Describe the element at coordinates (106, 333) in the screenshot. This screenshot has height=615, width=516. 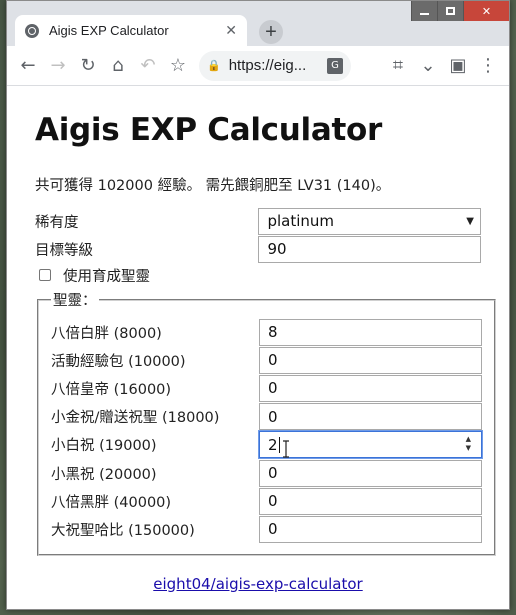
I see `spirit-label: 八倍白胖 (8000)` at that location.